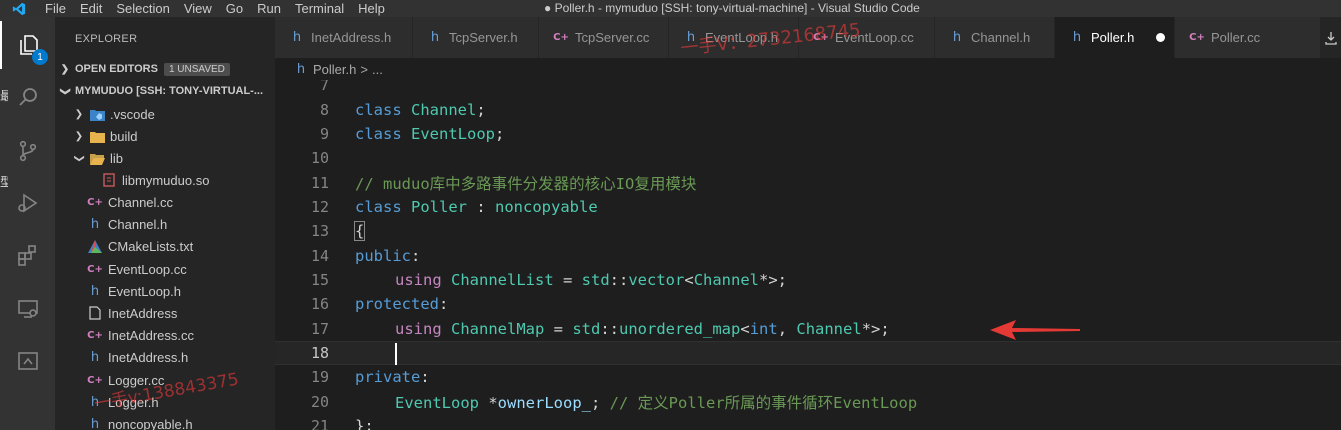 Image resolution: width=1341 pixels, height=430 pixels. Describe the element at coordinates (319, 304) in the screenshot. I see `line-number: 16` at that location.